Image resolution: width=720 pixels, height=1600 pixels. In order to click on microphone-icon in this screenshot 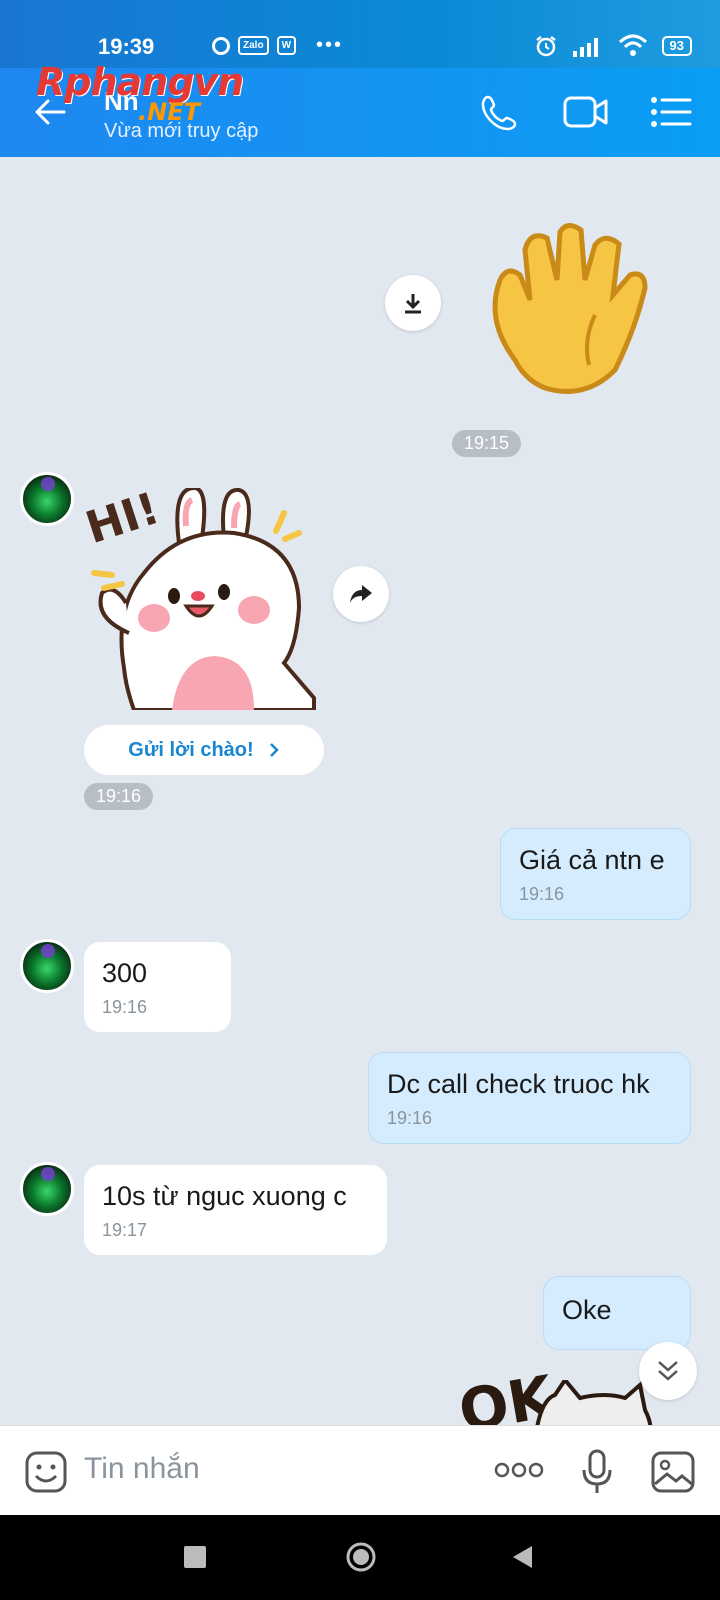, I will do `click(597, 1472)`.